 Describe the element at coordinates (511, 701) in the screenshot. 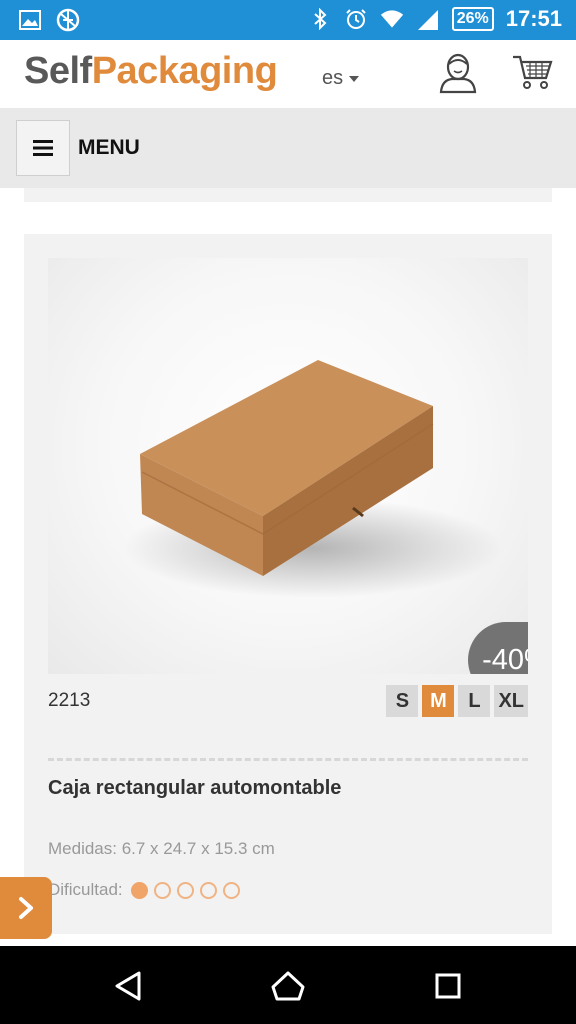

I see `size-option-xl: XL` at that location.